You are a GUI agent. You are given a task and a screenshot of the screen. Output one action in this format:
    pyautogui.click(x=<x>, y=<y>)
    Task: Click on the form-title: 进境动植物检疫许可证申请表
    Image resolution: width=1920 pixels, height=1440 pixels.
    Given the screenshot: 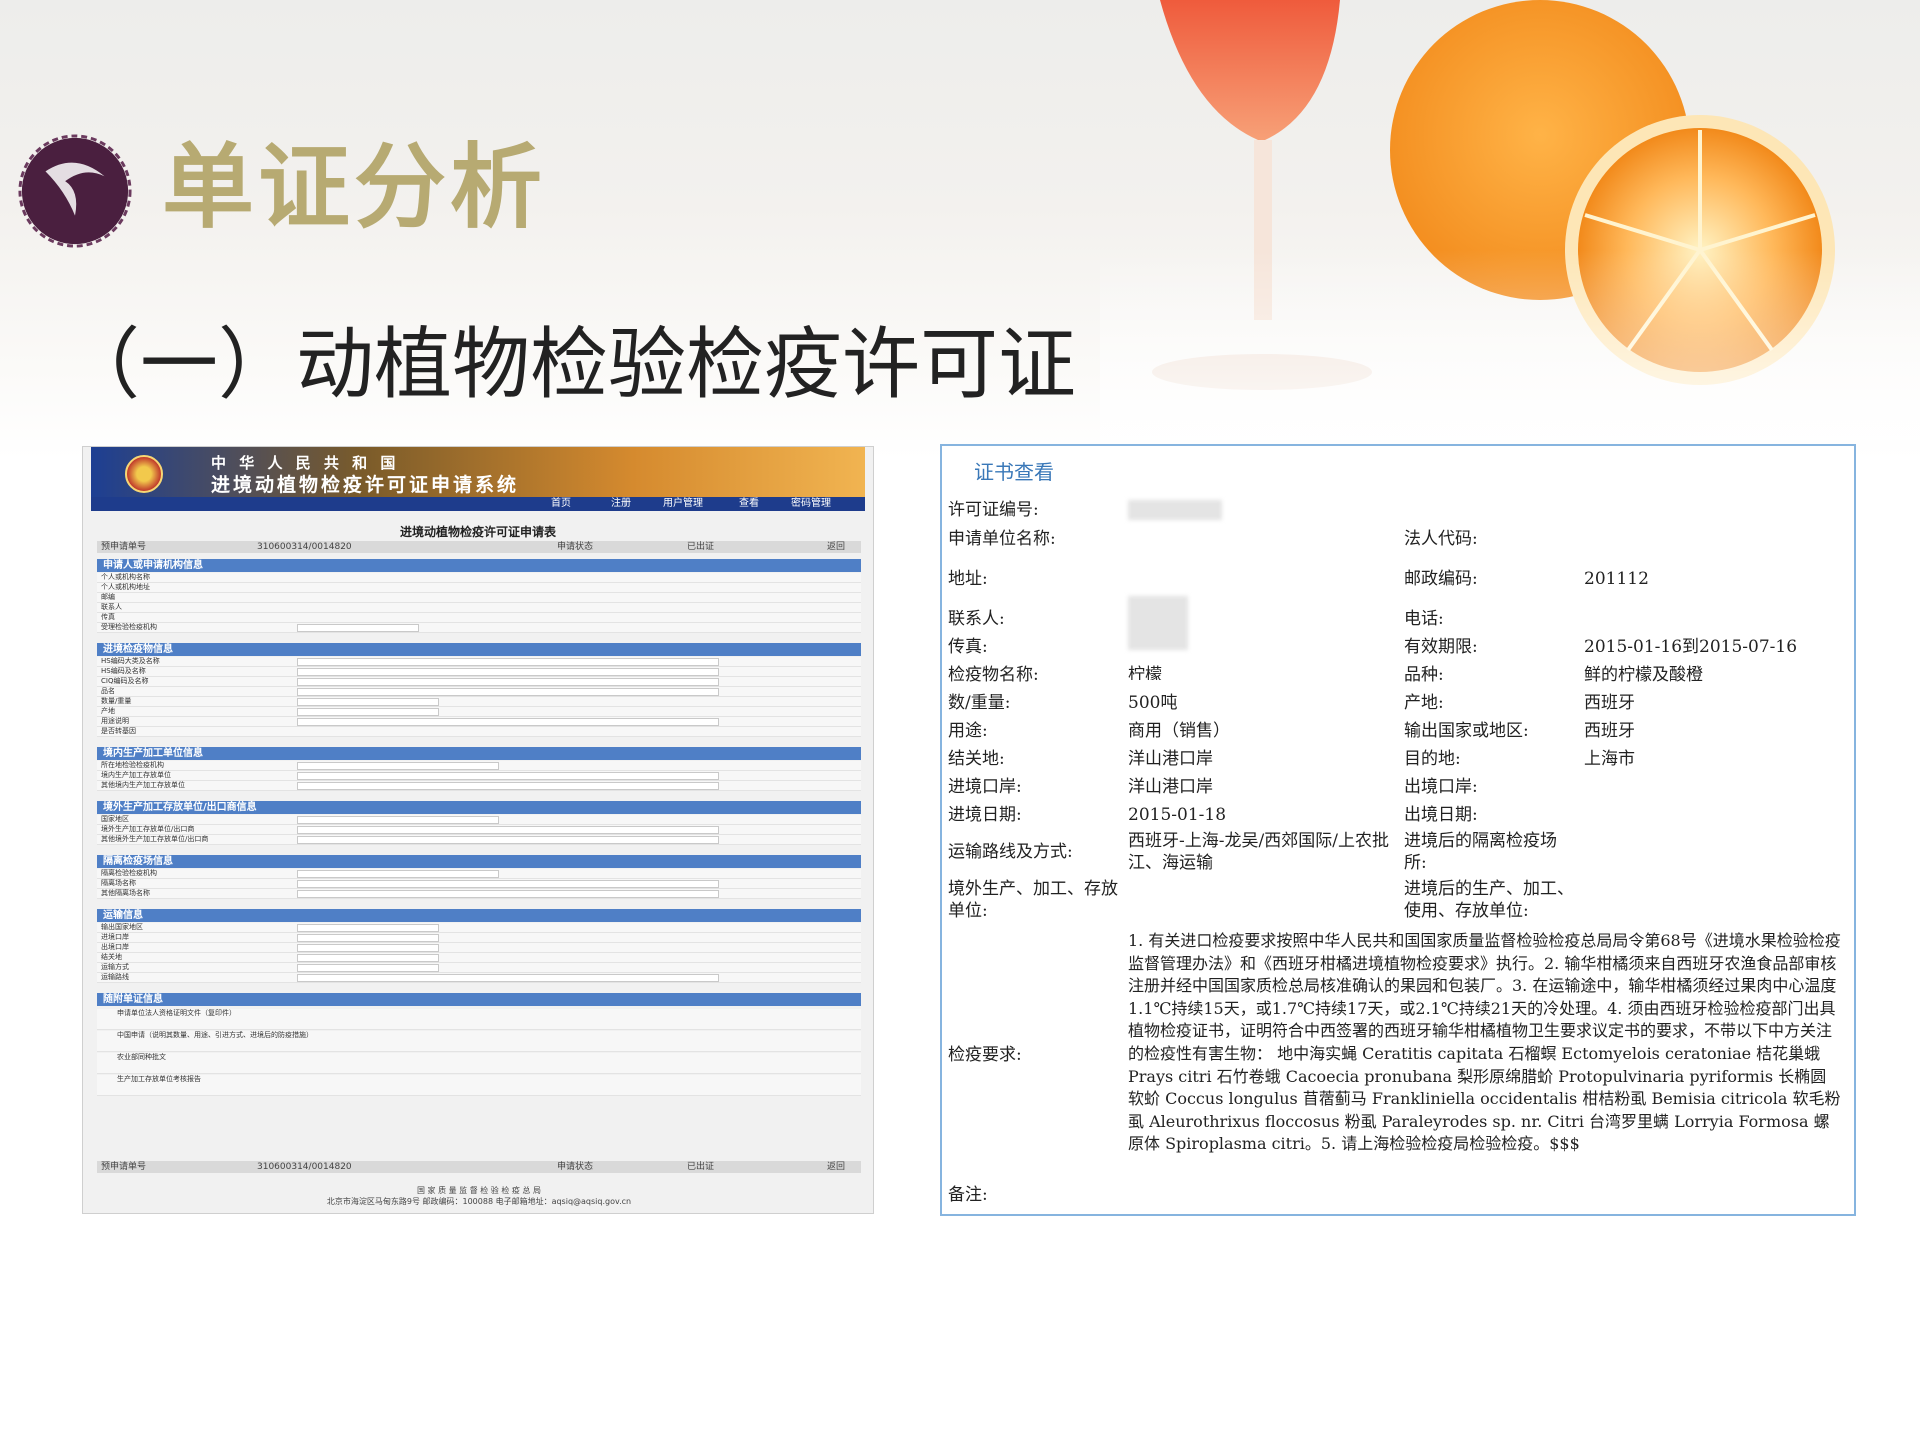 What is the action you would take?
    pyautogui.click(x=477, y=532)
    